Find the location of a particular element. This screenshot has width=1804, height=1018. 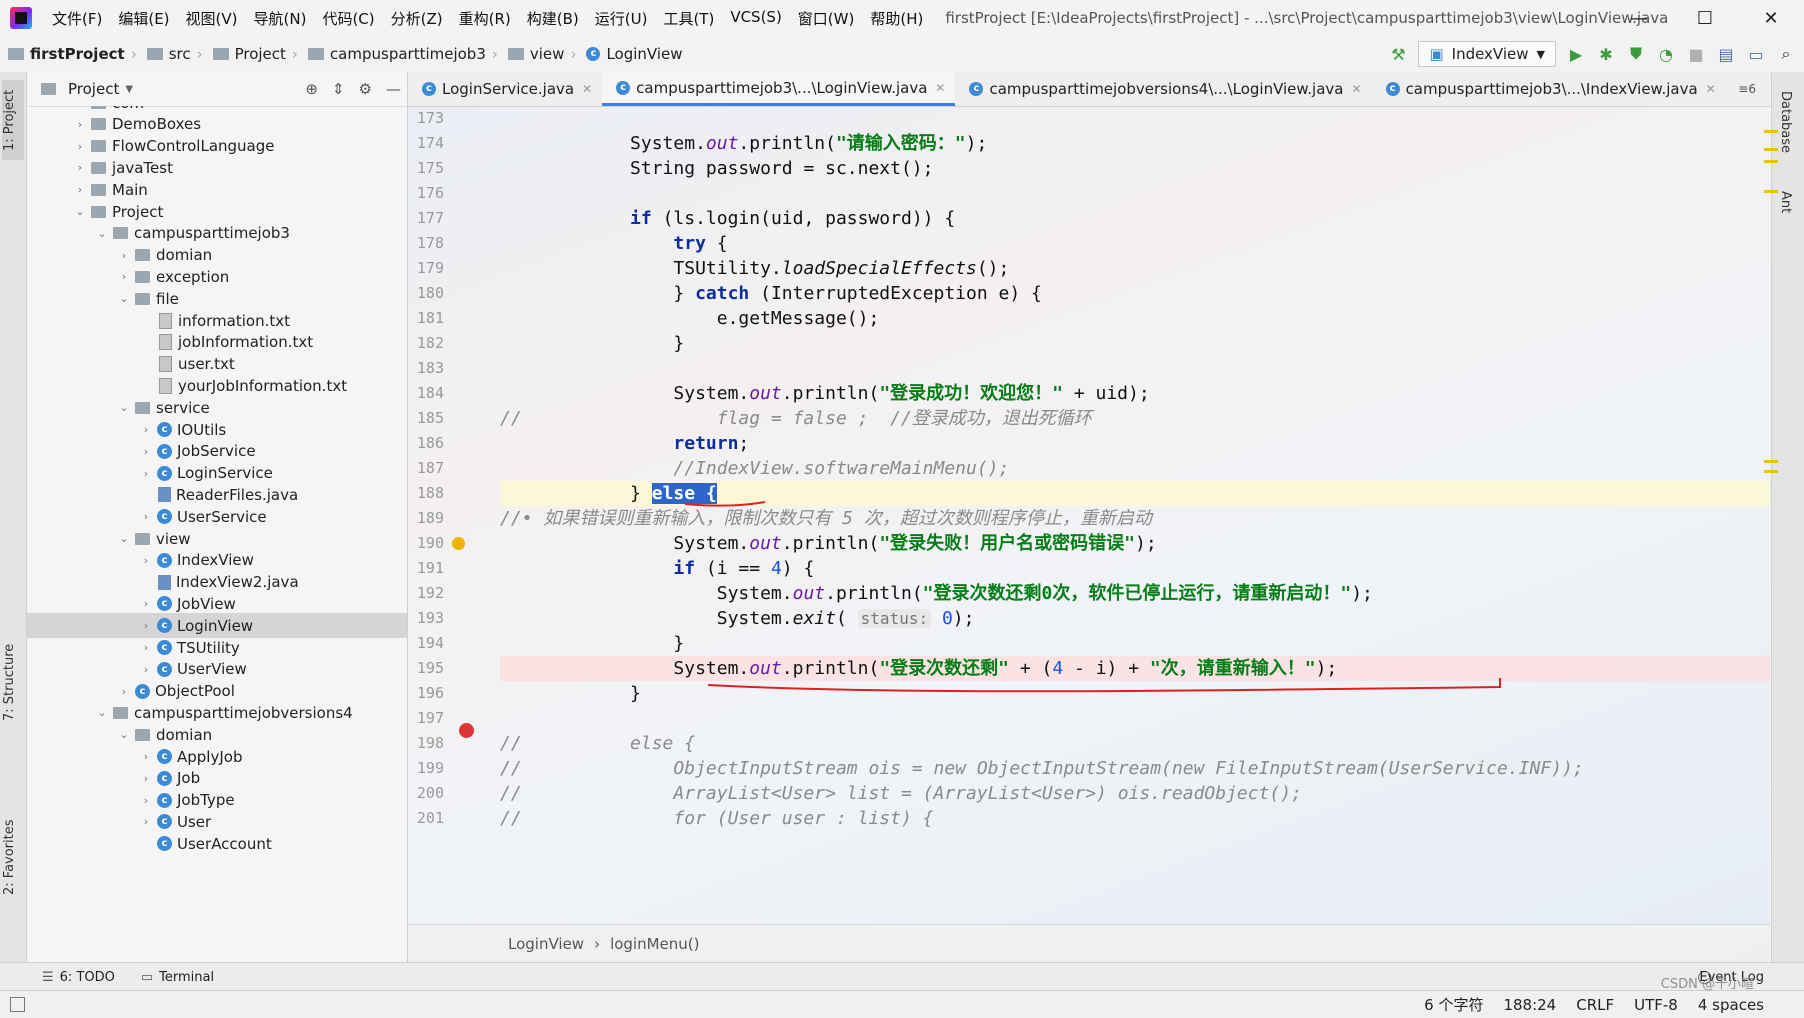

code-line: System.out.println("请输入密码："); is located at coordinates (743, 143).